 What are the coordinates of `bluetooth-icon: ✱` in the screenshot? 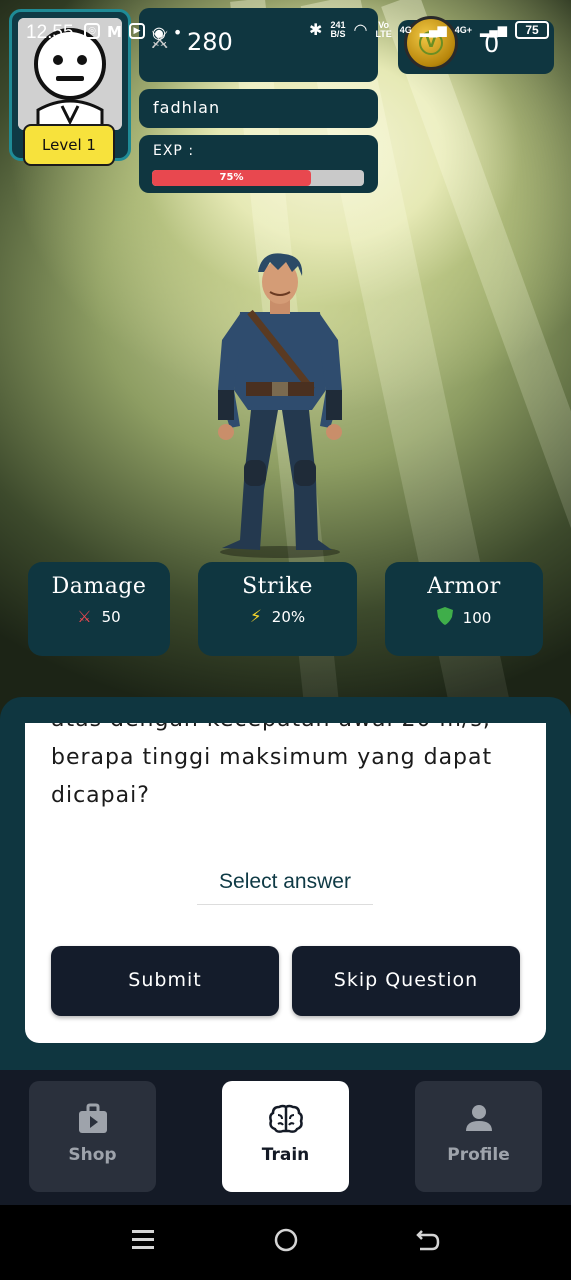 It's located at (316, 30).